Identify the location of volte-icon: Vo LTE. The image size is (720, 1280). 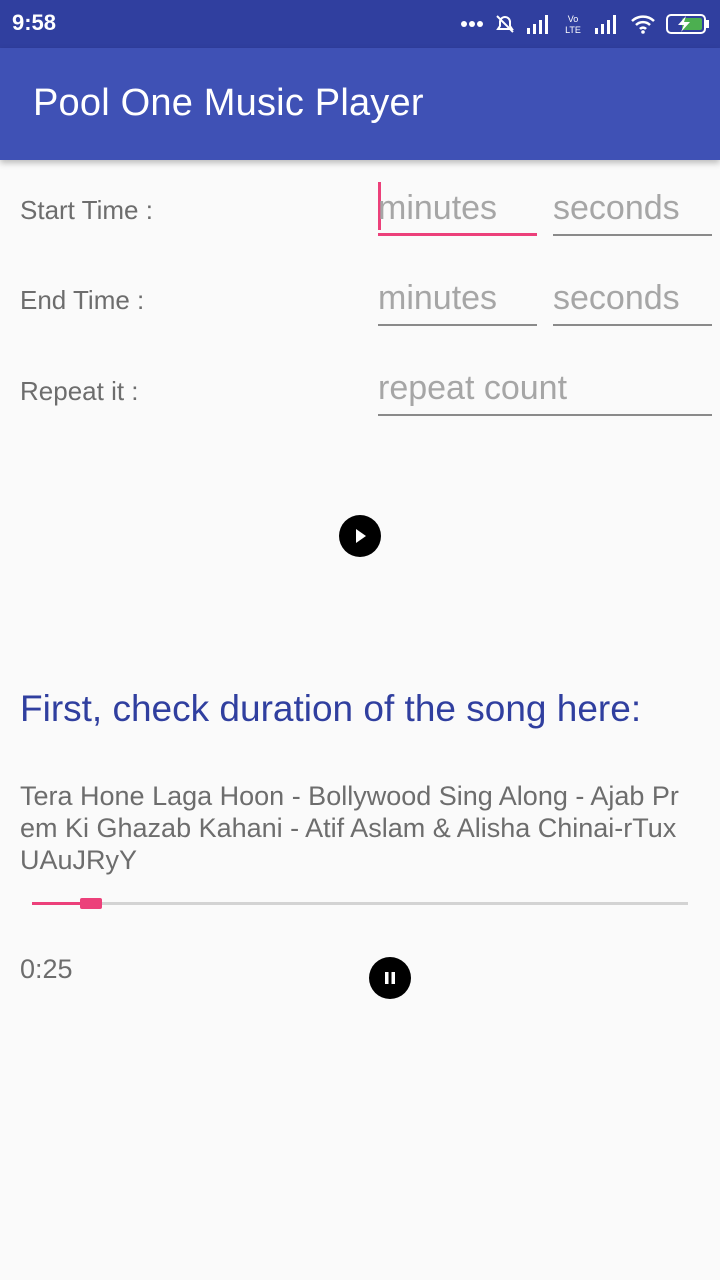
(573, 24).